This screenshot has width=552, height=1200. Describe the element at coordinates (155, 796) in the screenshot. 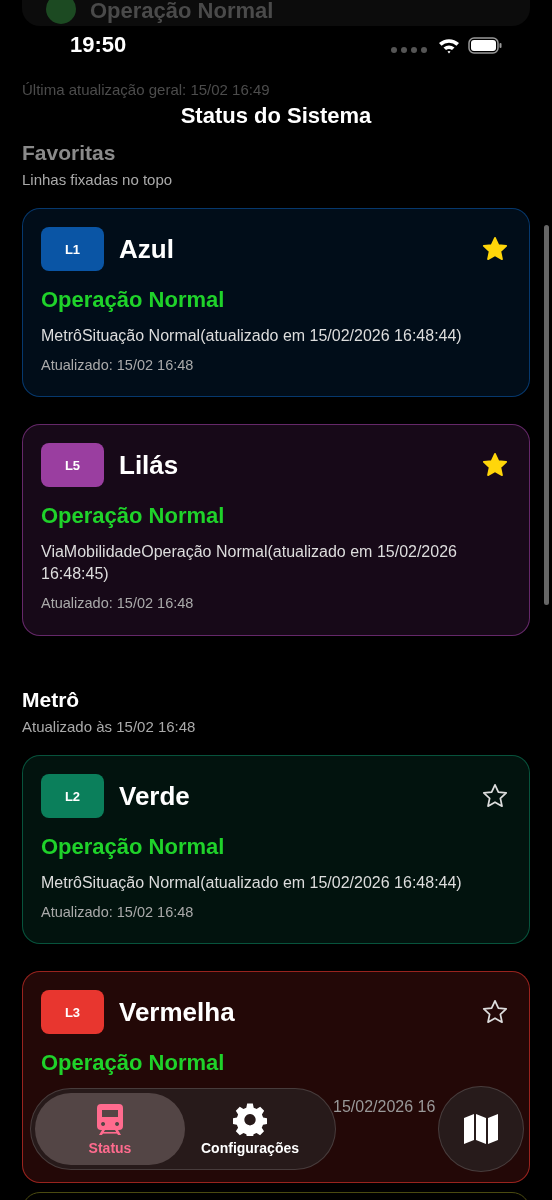

I see `line-name: Verde` at that location.